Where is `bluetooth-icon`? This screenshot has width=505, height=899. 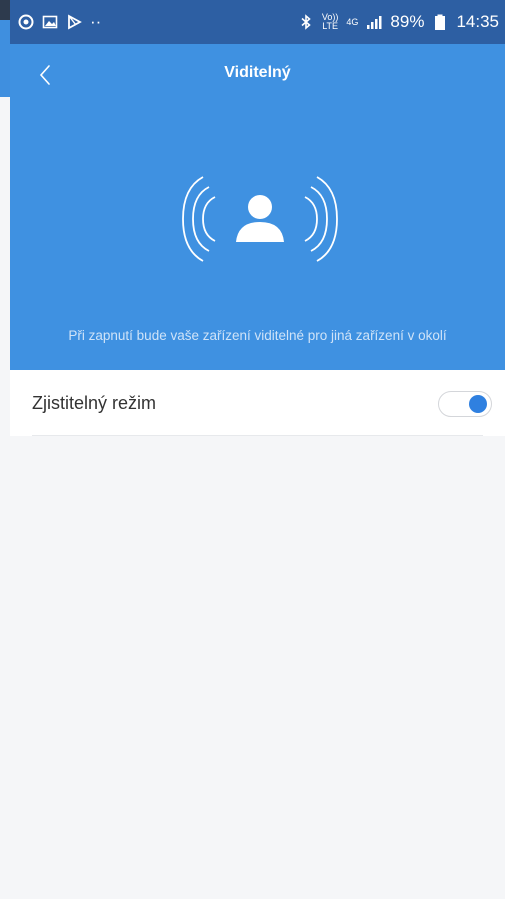 bluetooth-icon is located at coordinates (306, 22).